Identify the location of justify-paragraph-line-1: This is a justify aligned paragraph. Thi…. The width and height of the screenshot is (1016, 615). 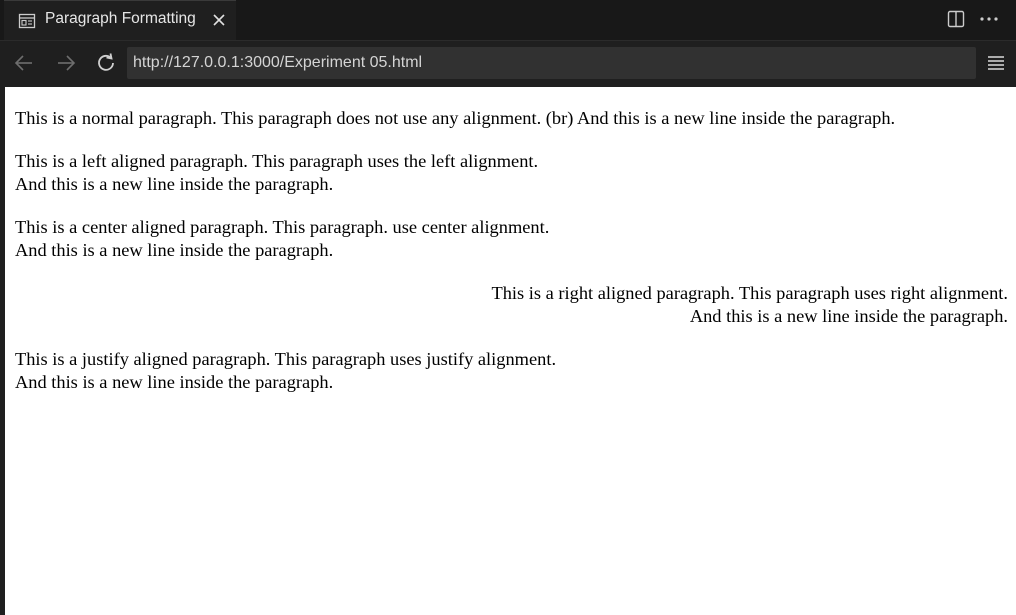
(286, 359).